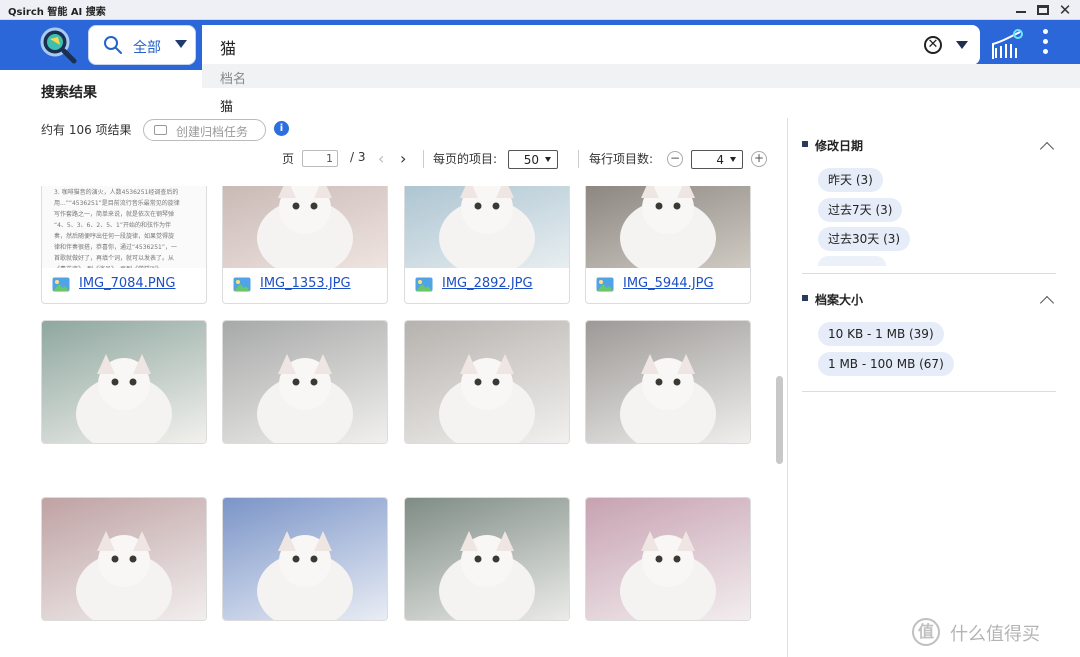 This screenshot has height=657, width=1080. I want to click on document-preview-line: 首歌就做好了，再填个词，就可以发表了。从, so click(114, 258).